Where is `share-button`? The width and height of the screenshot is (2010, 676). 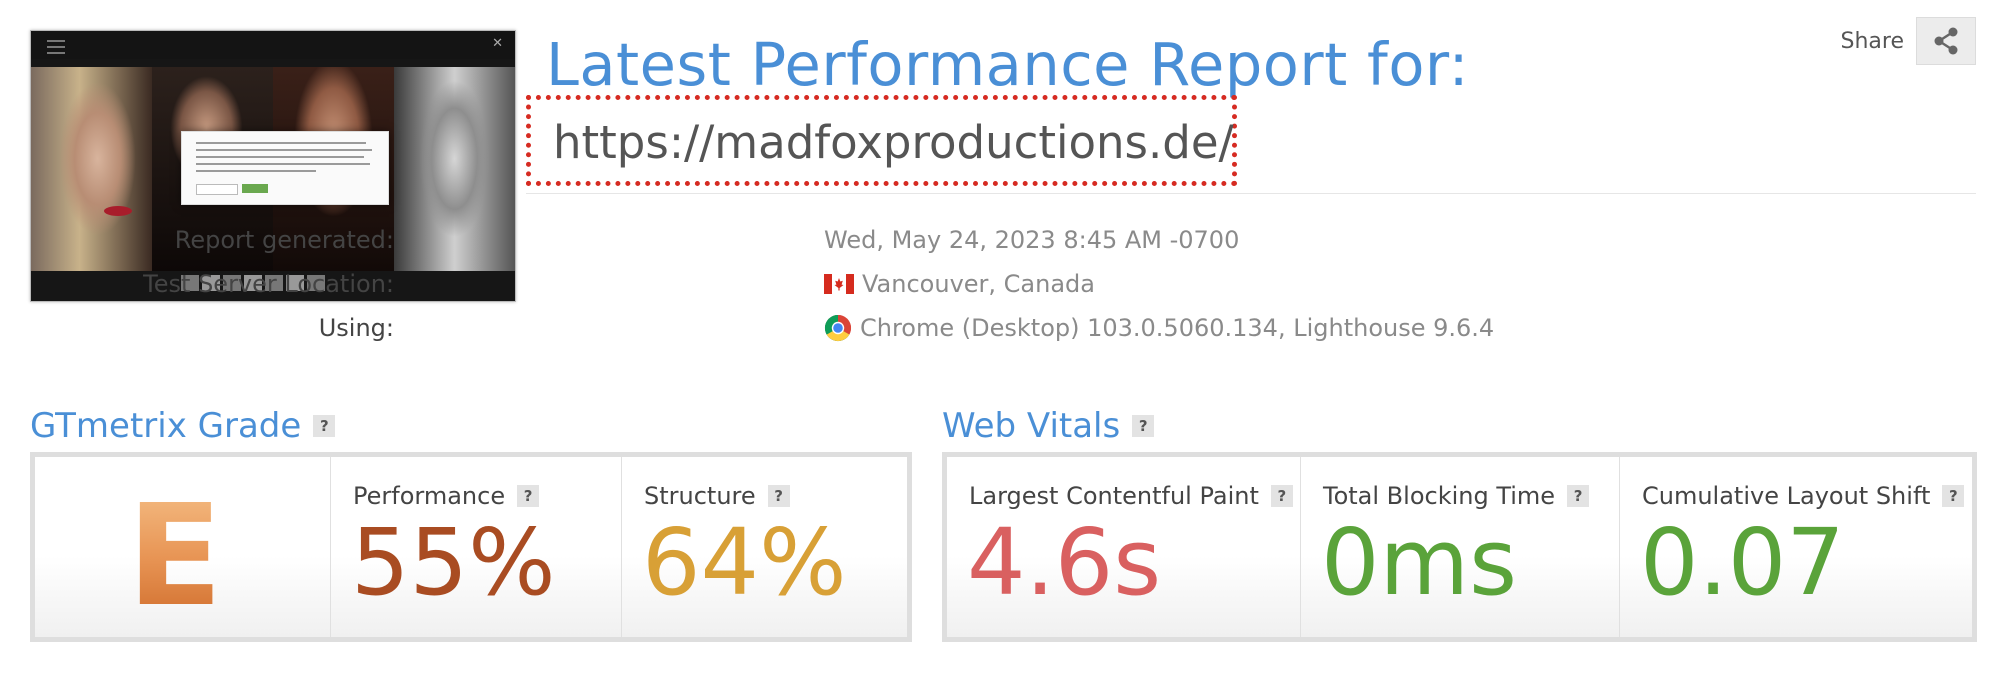
share-button is located at coordinates (1946, 41).